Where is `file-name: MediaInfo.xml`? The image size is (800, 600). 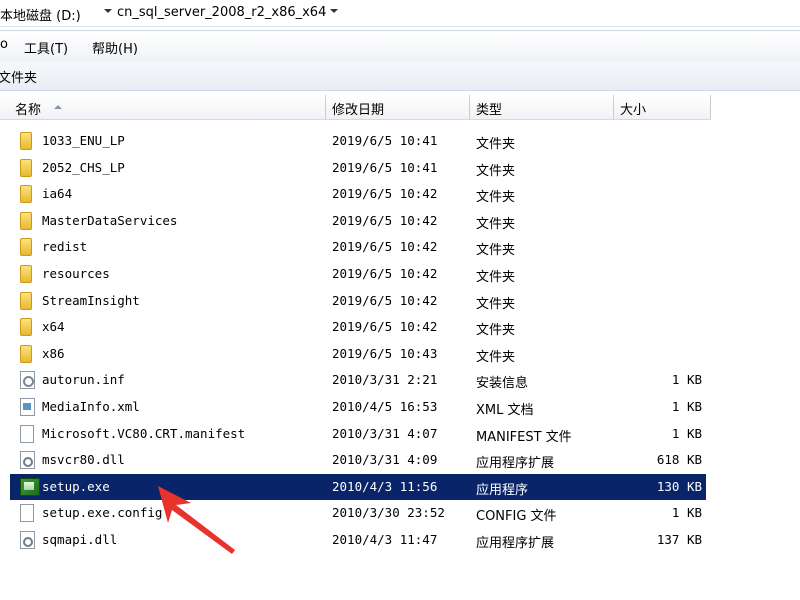 file-name: MediaInfo.xml is located at coordinates (91, 406).